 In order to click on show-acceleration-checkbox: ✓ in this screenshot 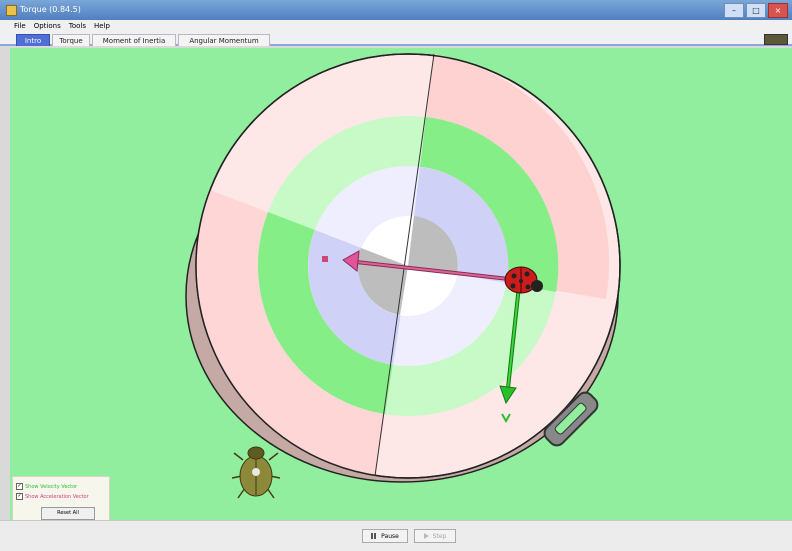, I will do `click(19, 496)`.